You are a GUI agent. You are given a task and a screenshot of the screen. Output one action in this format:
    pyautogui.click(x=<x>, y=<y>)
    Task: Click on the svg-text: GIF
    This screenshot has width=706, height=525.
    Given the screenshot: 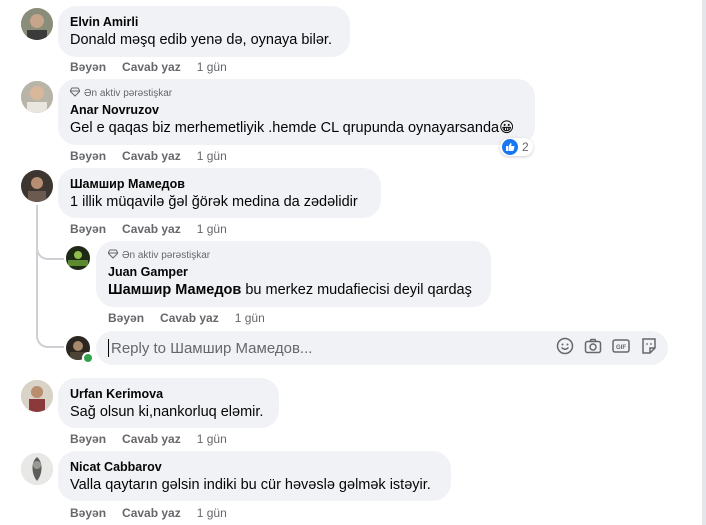 What is the action you would take?
    pyautogui.click(x=621, y=348)
    